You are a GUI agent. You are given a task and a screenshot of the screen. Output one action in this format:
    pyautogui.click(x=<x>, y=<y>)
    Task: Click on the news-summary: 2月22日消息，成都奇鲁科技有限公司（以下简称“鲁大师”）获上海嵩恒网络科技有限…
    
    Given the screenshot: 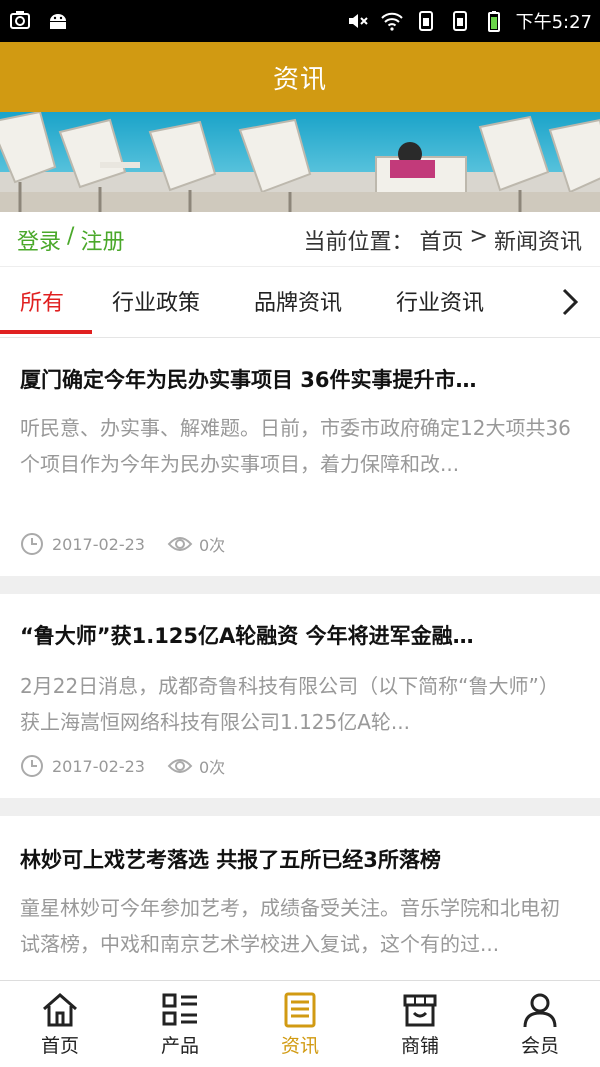 What is the action you would take?
    pyautogui.click(x=289, y=704)
    